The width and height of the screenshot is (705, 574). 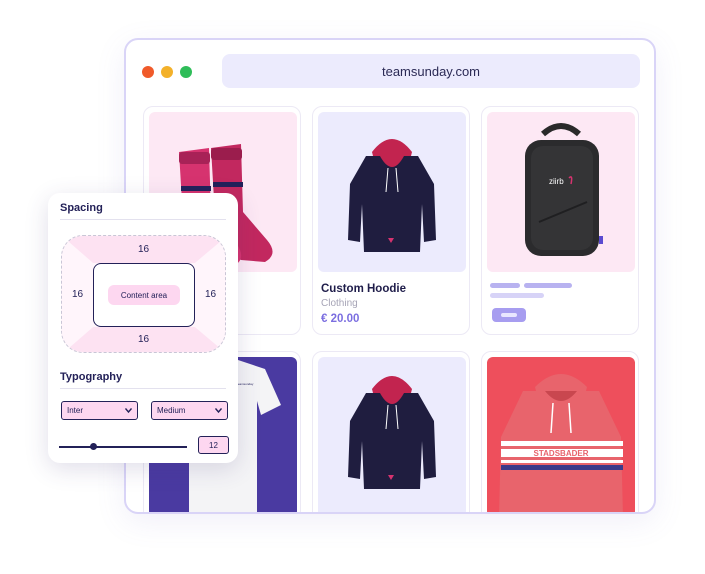 I want to click on spacing-left-value: 16, so click(x=77, y=294).